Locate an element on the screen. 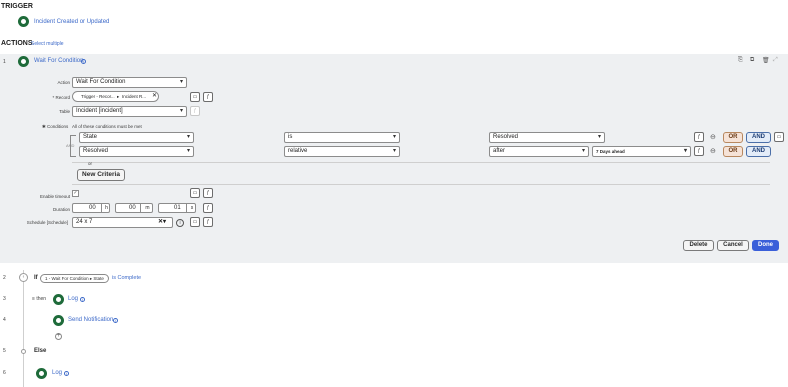  condition-extra-2: 7 Days ahead is located at coordinates (641, 151).